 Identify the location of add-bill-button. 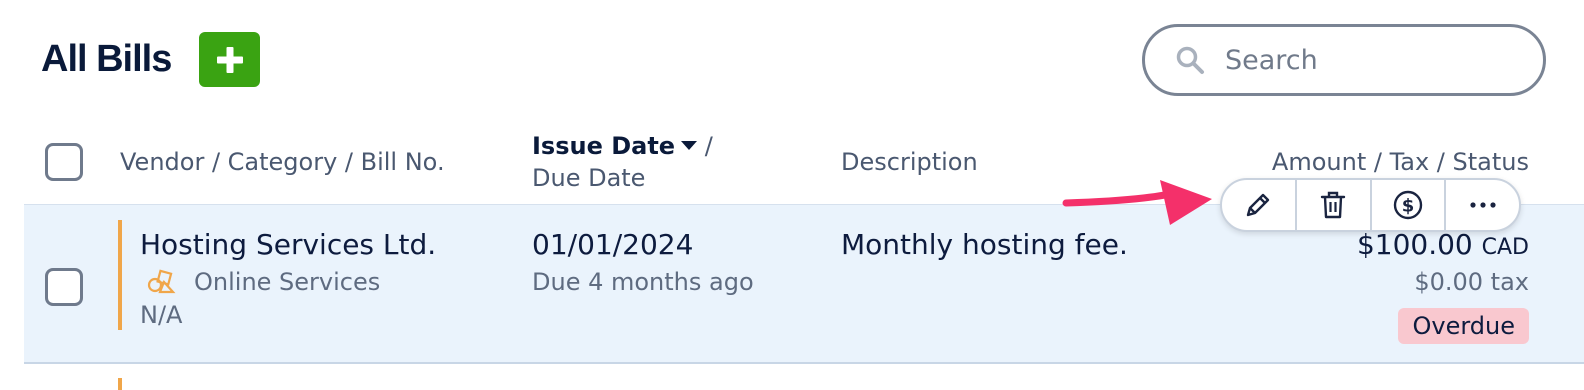
(229, 59).